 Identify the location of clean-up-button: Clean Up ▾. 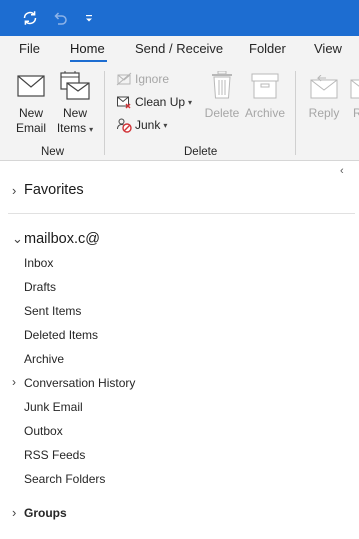
(153, 102).